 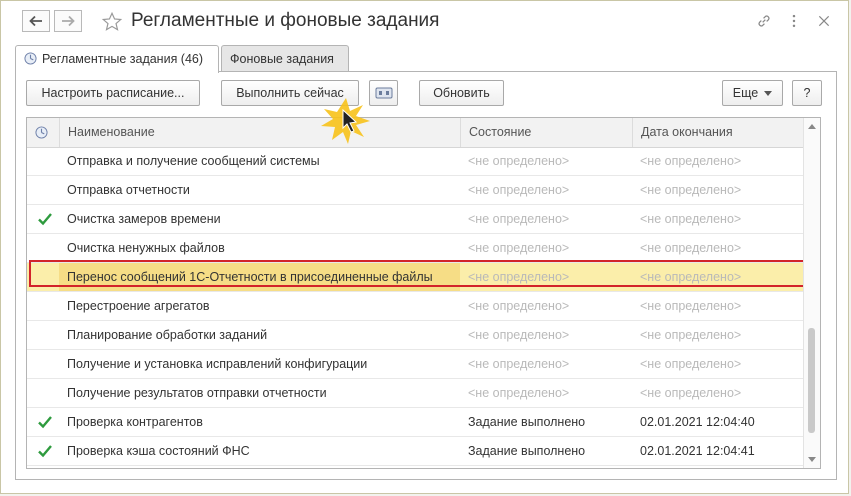 I want to click on window-title: Регламентные и фоновые задания, so click(x=285, y=20).